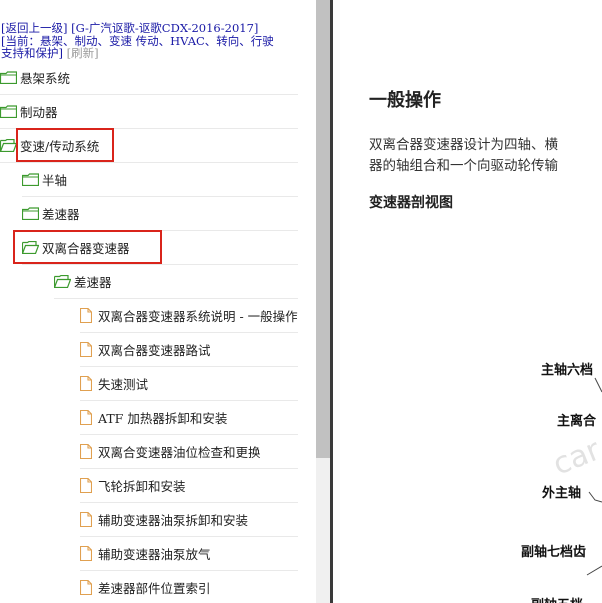  I want to click on tree-item-label: 制动器, so click(39, 112).